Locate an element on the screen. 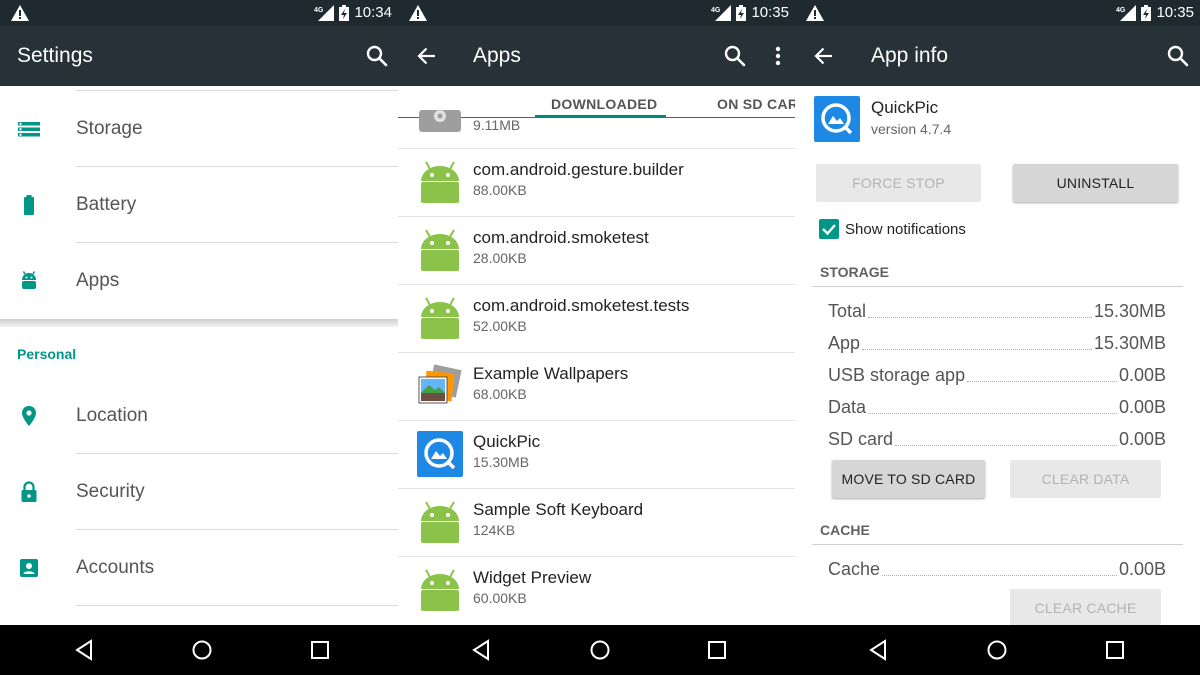  app-name: com.android.smoketest.tests is located at coordinates (581, 305).